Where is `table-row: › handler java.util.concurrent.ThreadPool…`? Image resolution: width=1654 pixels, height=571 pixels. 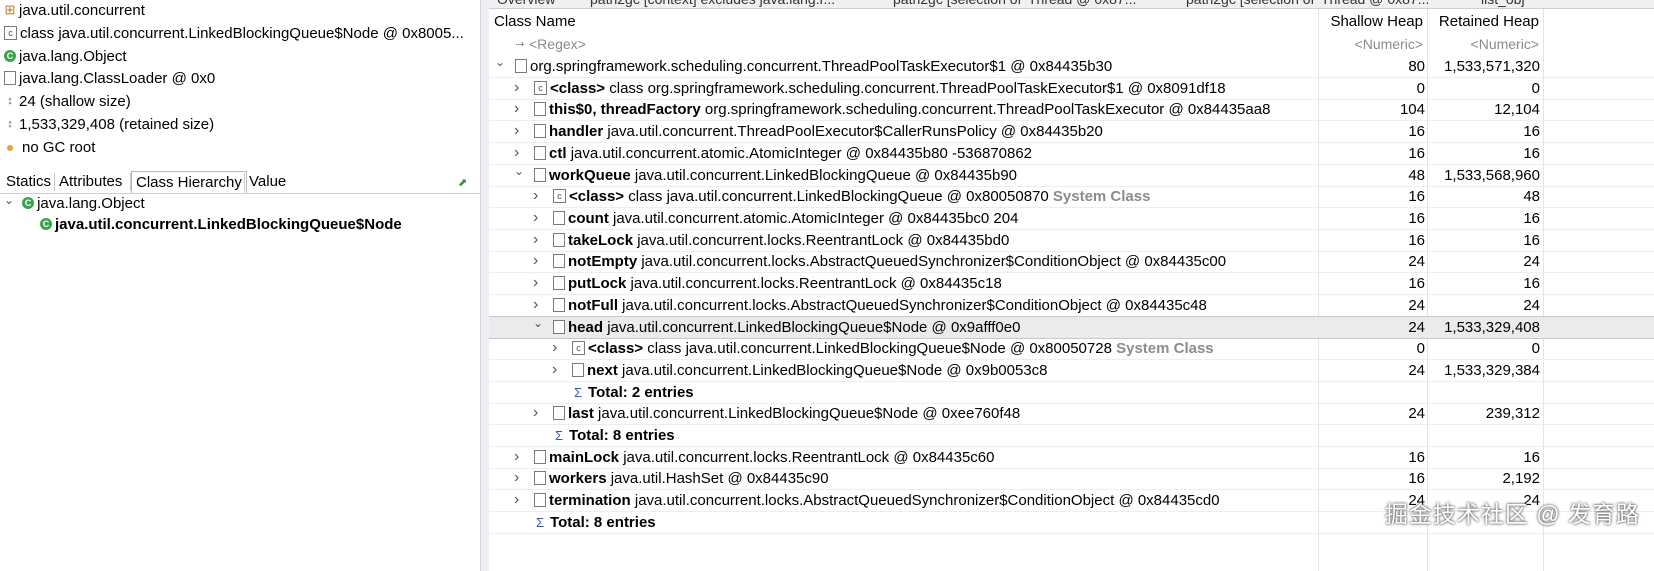
table-row: › handler java.util.concurrent.ThreadPool… is located at coordinates (1071, 132).